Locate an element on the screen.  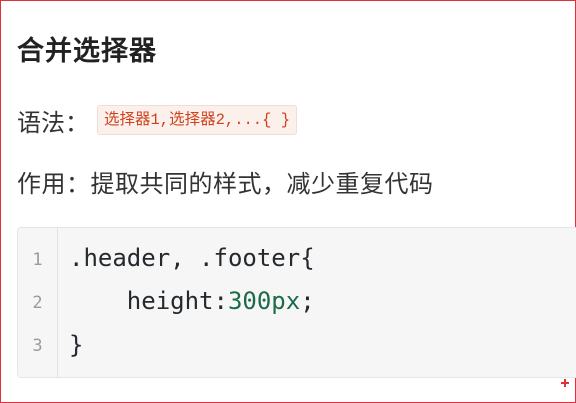
code-line: .header, .footer{ is located at coordinates (192, 258).